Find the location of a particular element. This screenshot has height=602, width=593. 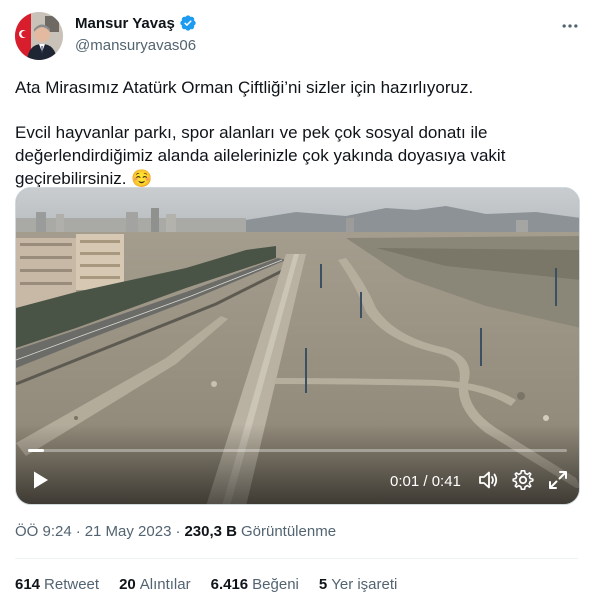

author-handle: @mansuryavas06 is located at coordinates (135, 45).